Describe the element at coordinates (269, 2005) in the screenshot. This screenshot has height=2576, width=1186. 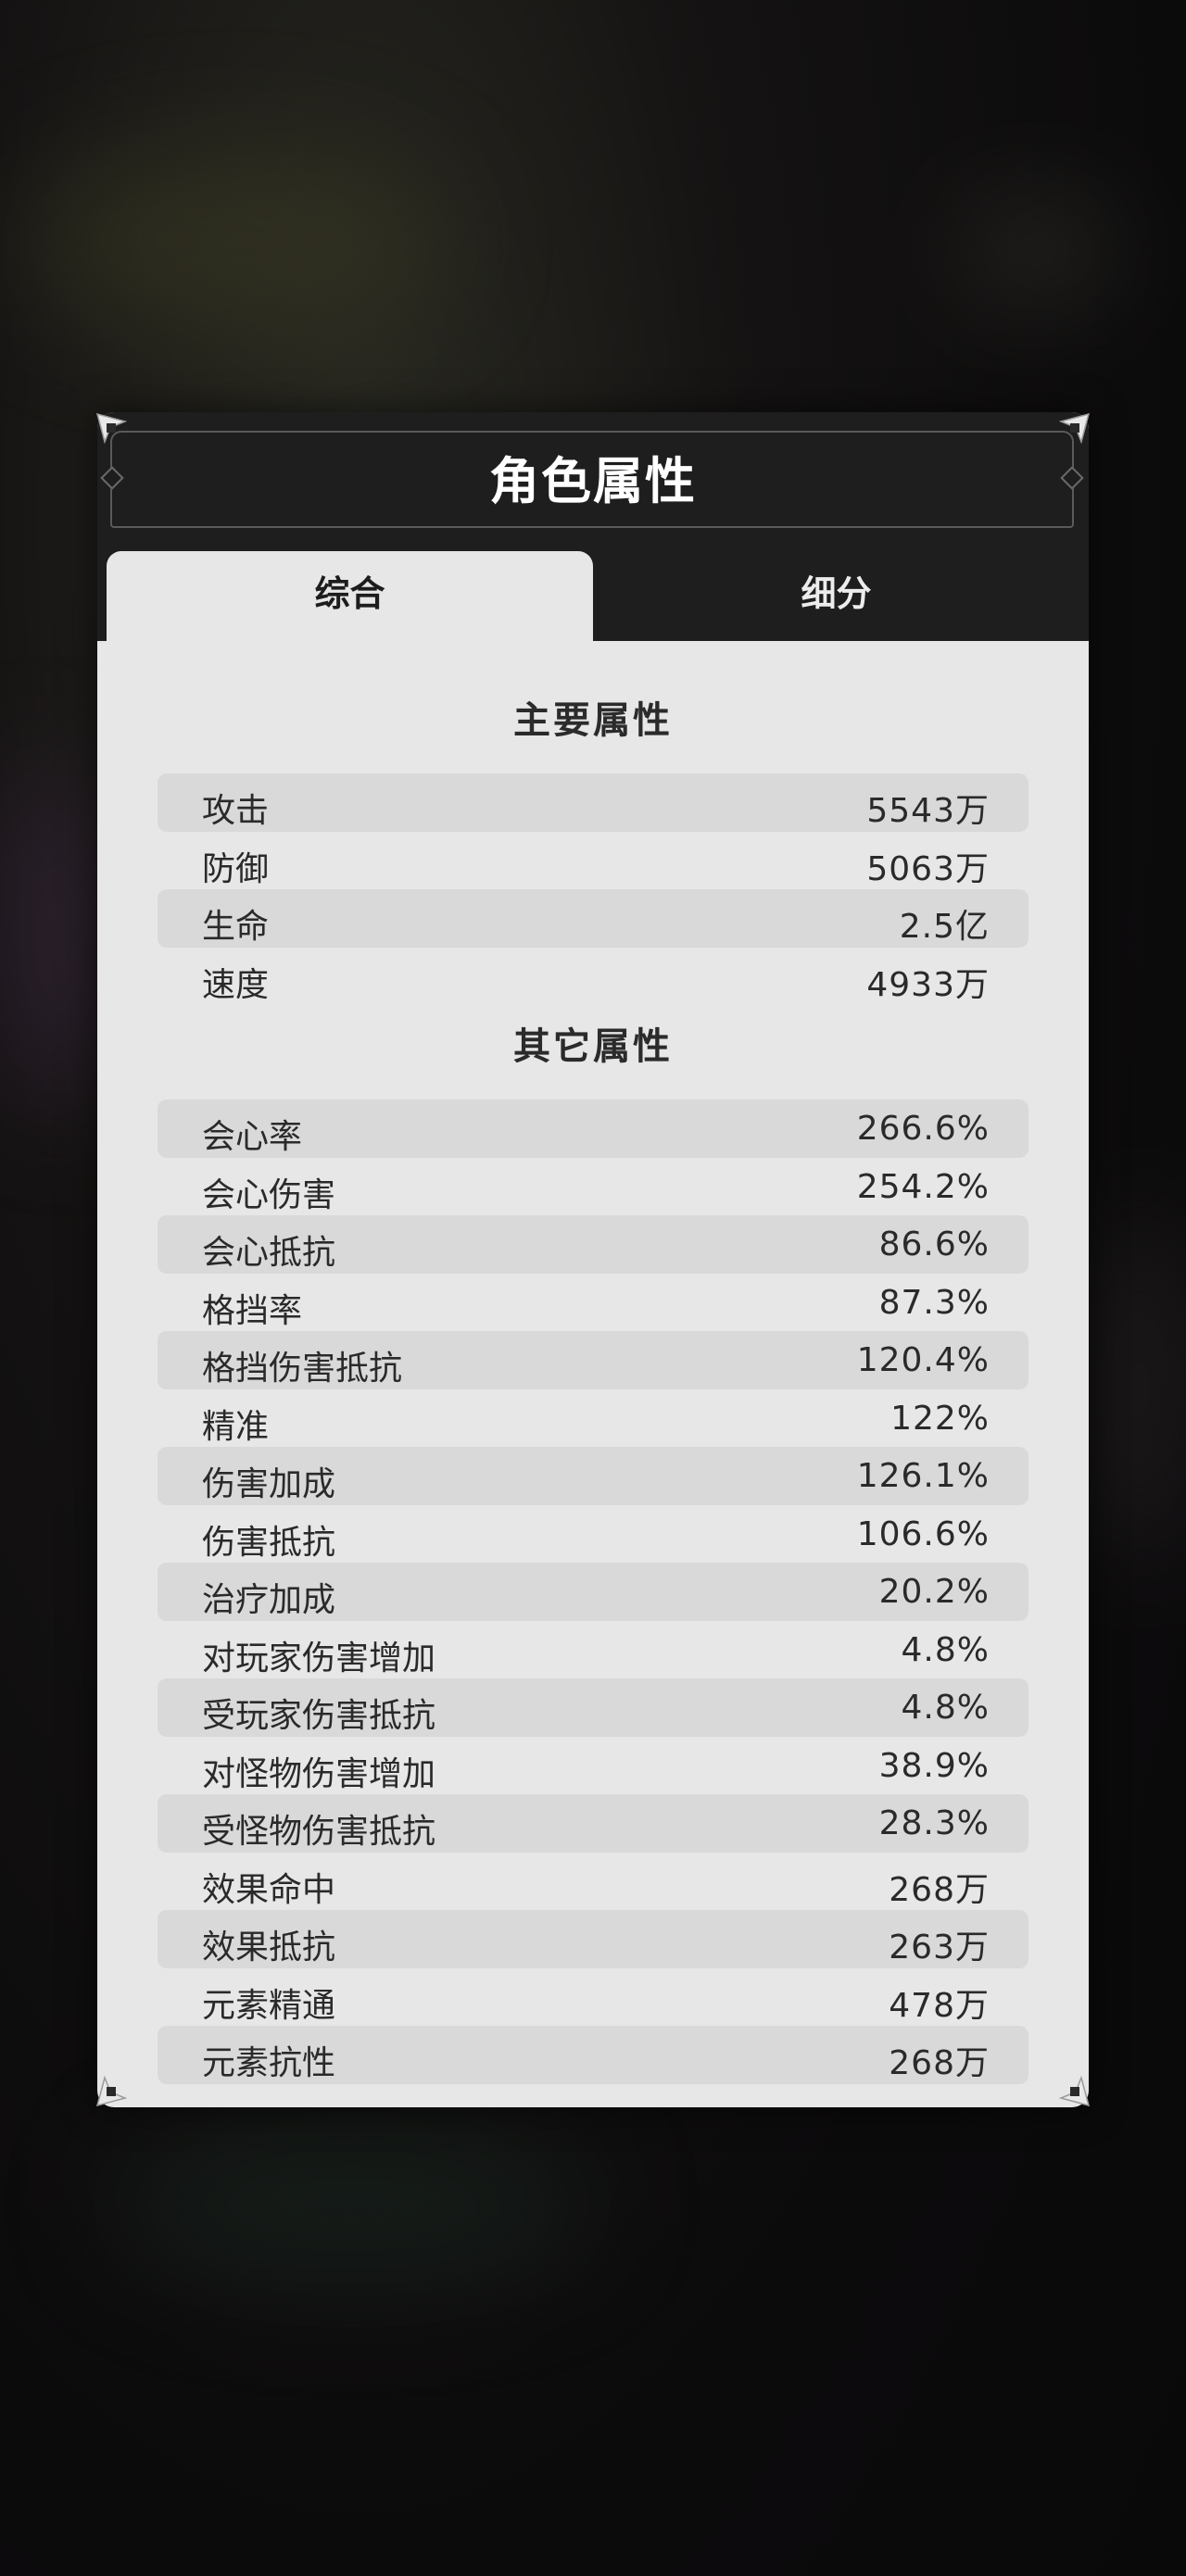
I see `stat-label: 元素精通` at that location.